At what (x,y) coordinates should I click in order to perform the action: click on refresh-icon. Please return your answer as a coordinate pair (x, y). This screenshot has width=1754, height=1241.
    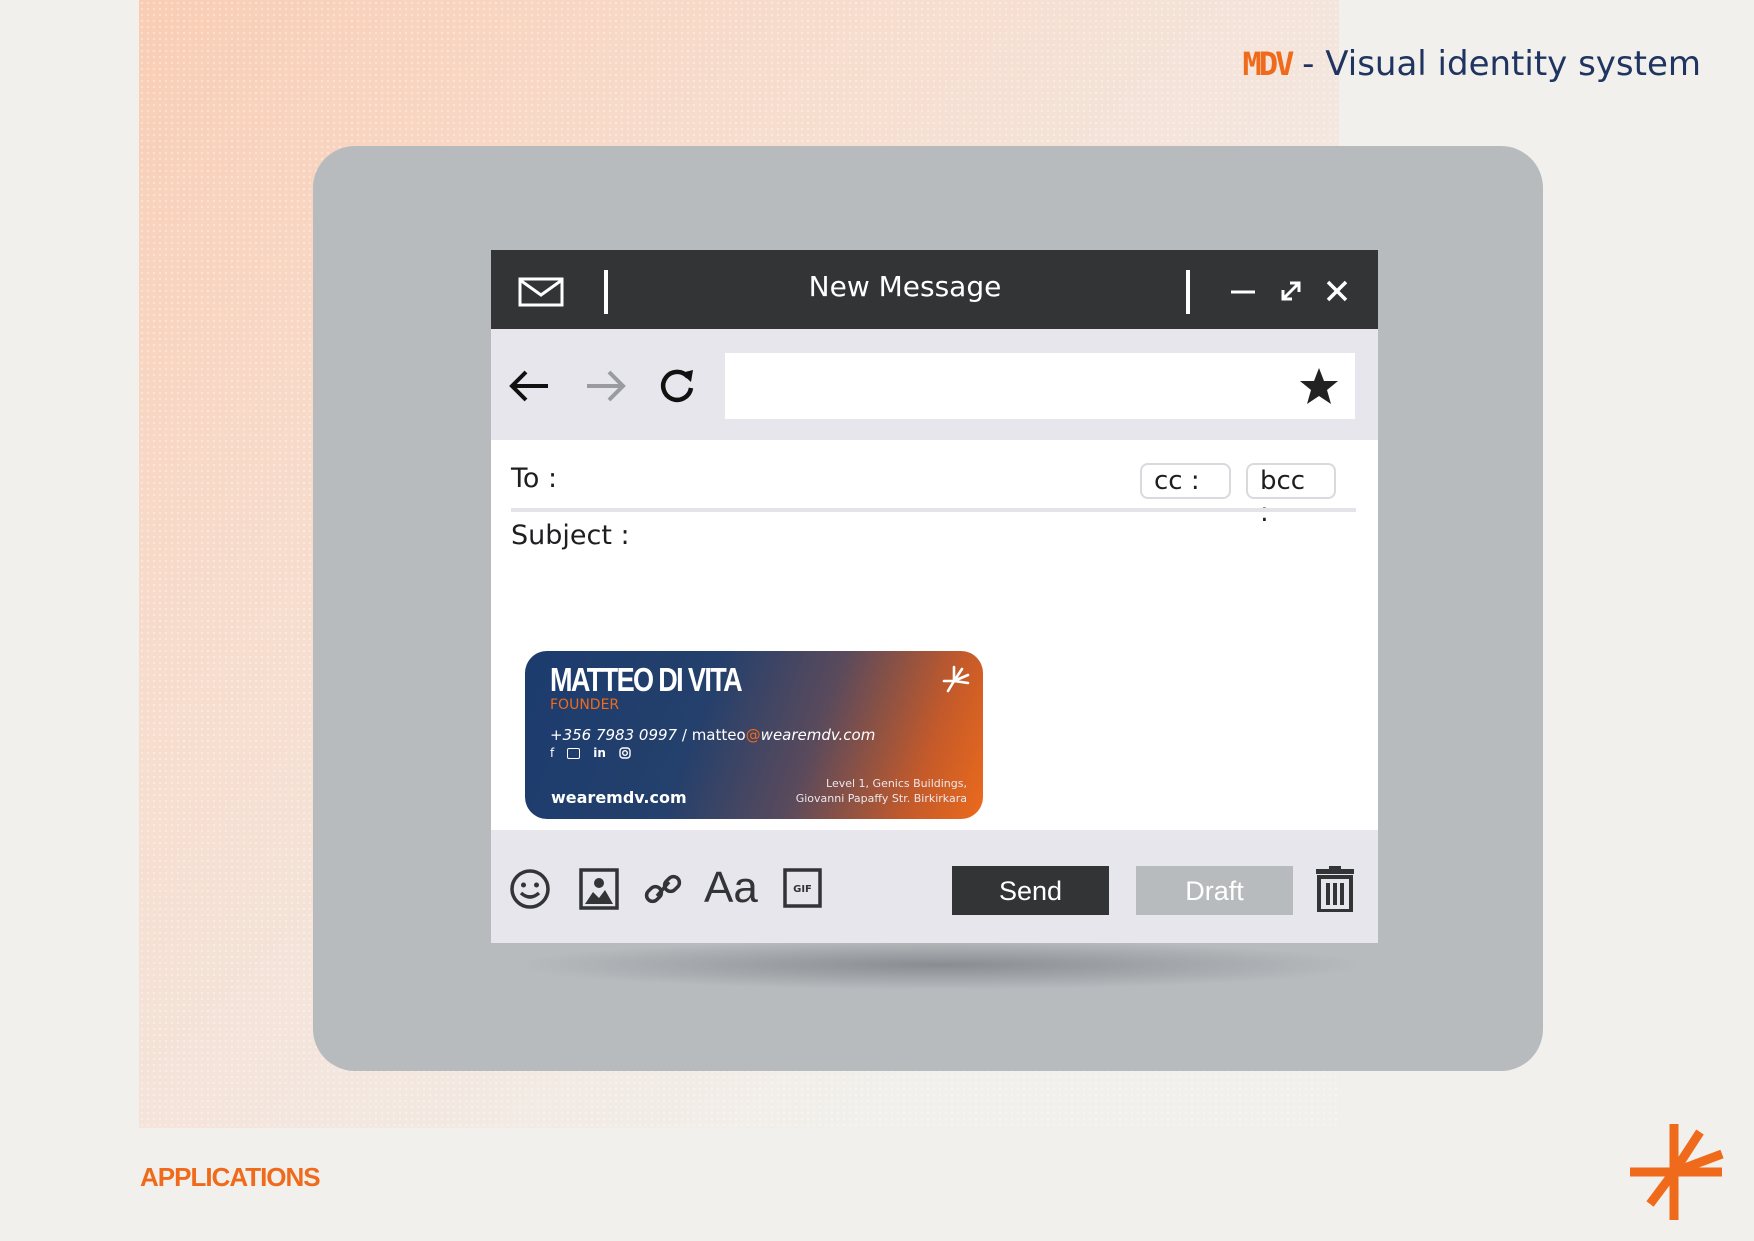
    Looking at the image, I should click on (677, 386).